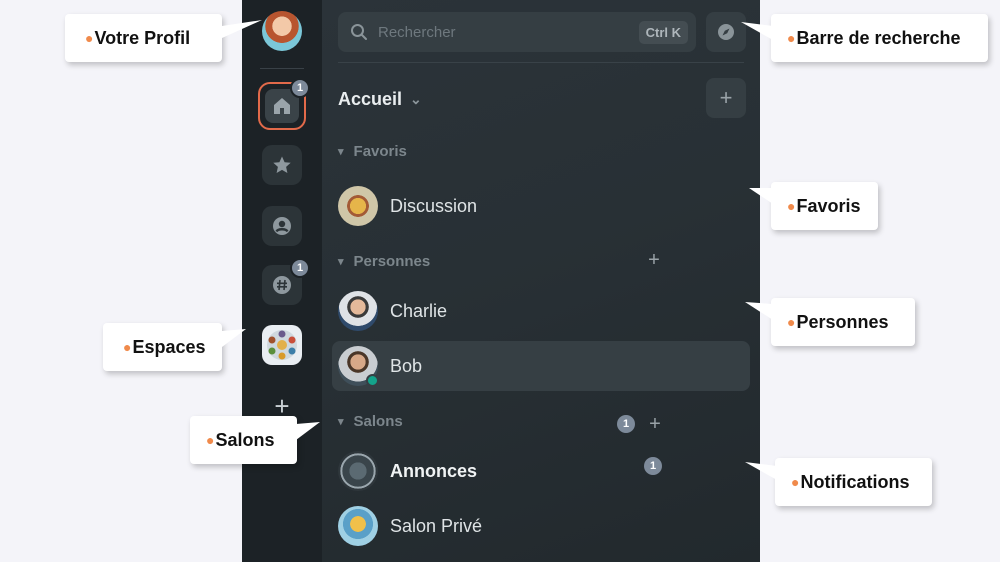 The image size is (1000, 562). What do you see at coordinates (406, 365) in the screenshot?
I see `person-name: Bob` at bounding box center [406, 365].